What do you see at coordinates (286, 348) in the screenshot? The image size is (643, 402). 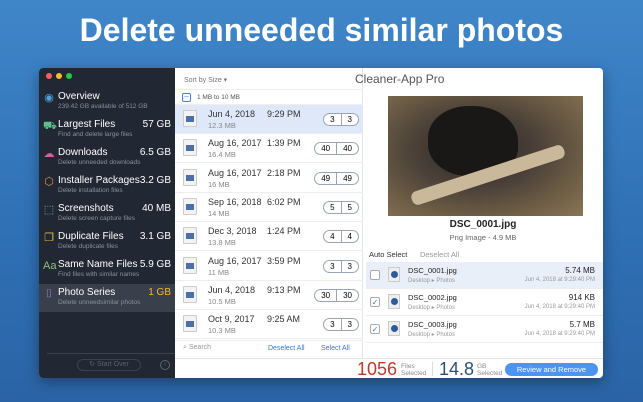 I see `deselect-all-button: Deselect All` at bounding box center [286, 348].